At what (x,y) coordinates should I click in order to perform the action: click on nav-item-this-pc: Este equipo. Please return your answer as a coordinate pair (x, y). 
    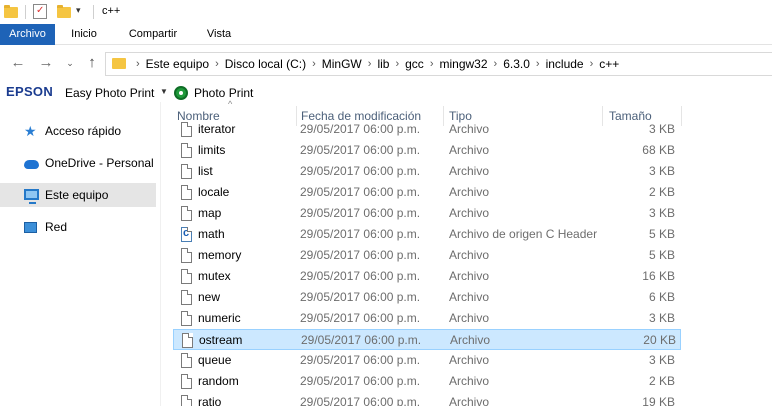
    Looking at the image, I should click on (78, 195).